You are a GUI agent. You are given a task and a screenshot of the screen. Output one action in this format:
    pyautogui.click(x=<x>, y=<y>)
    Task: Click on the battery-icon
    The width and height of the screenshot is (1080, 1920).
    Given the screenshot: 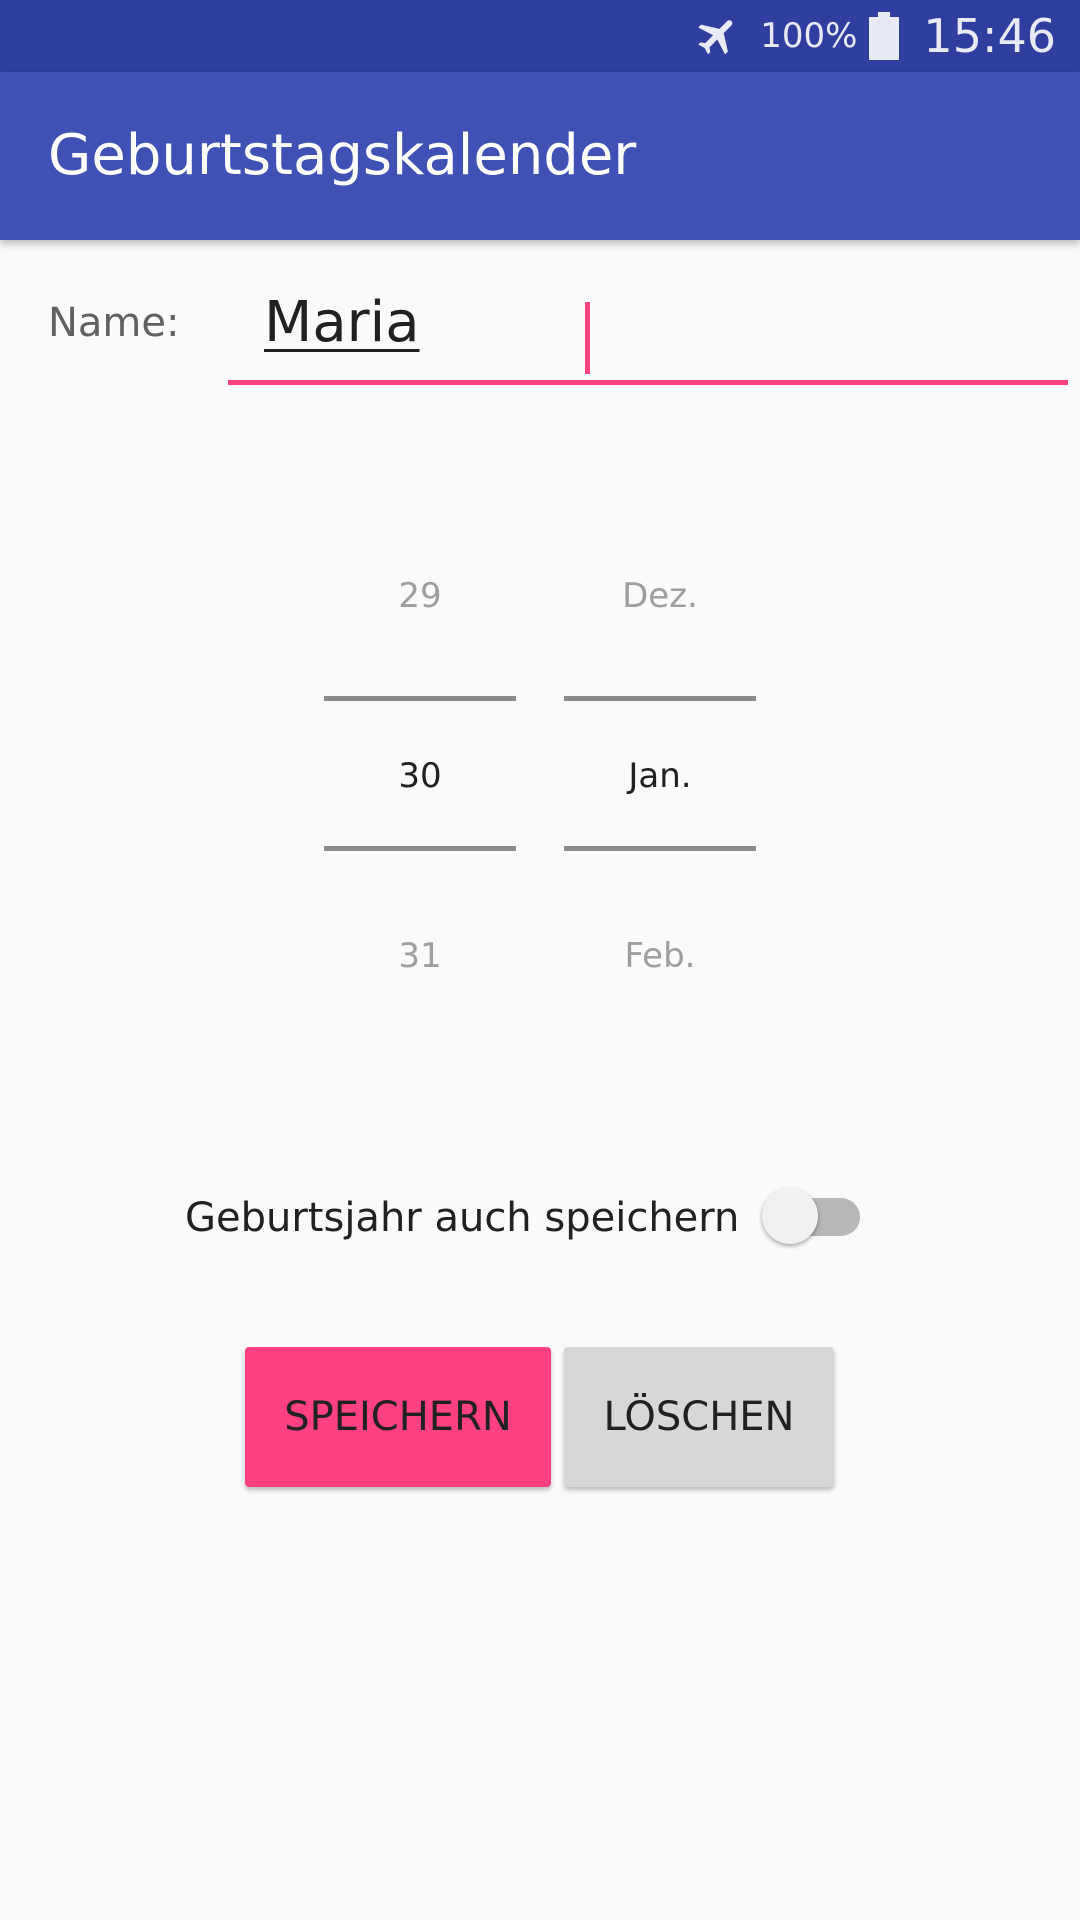 What is the action you would take?
    pyautogui.click(x=884, y=36)
    